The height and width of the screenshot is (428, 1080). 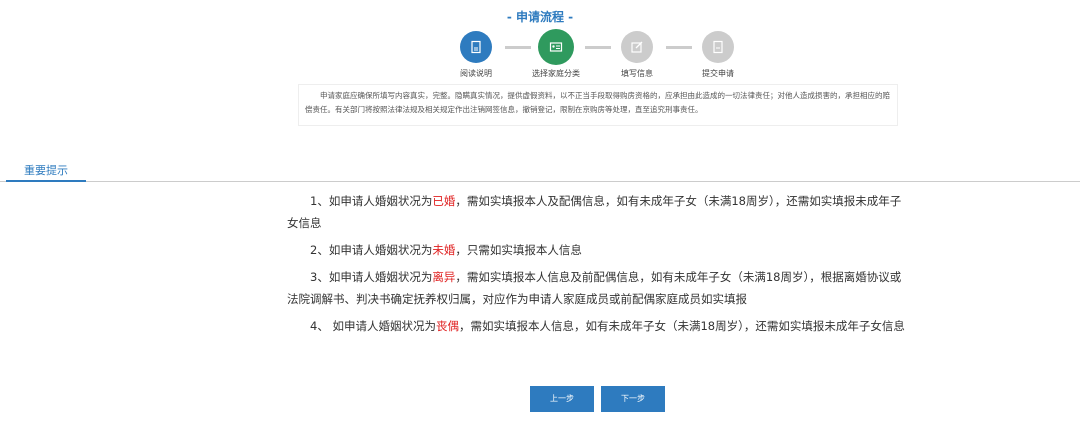 I want to click on step-read-instructions: 阅读说明, so click(x=476, y=55).